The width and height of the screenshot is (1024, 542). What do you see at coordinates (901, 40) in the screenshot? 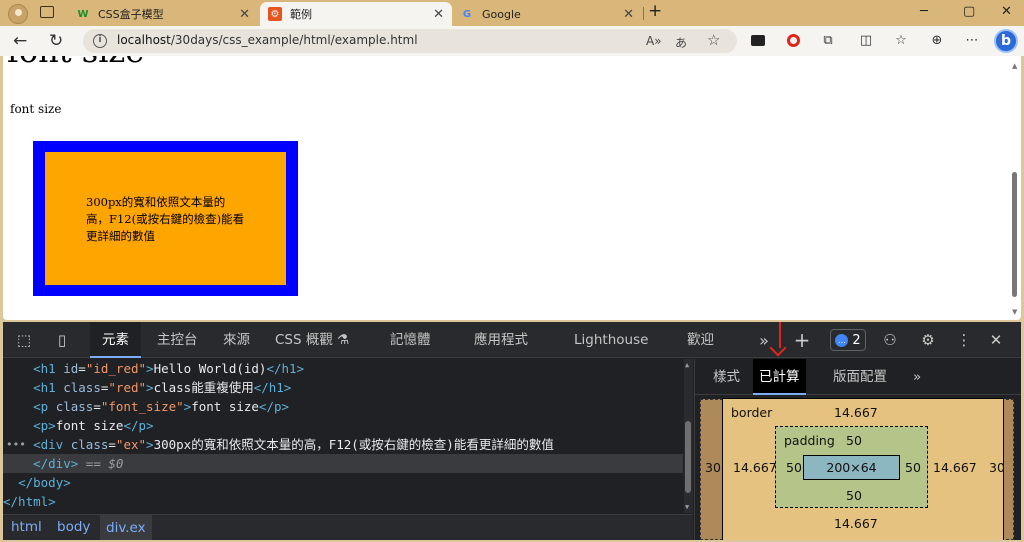
I see `favorites-icon: ☆` at bounding box center [901, 40].